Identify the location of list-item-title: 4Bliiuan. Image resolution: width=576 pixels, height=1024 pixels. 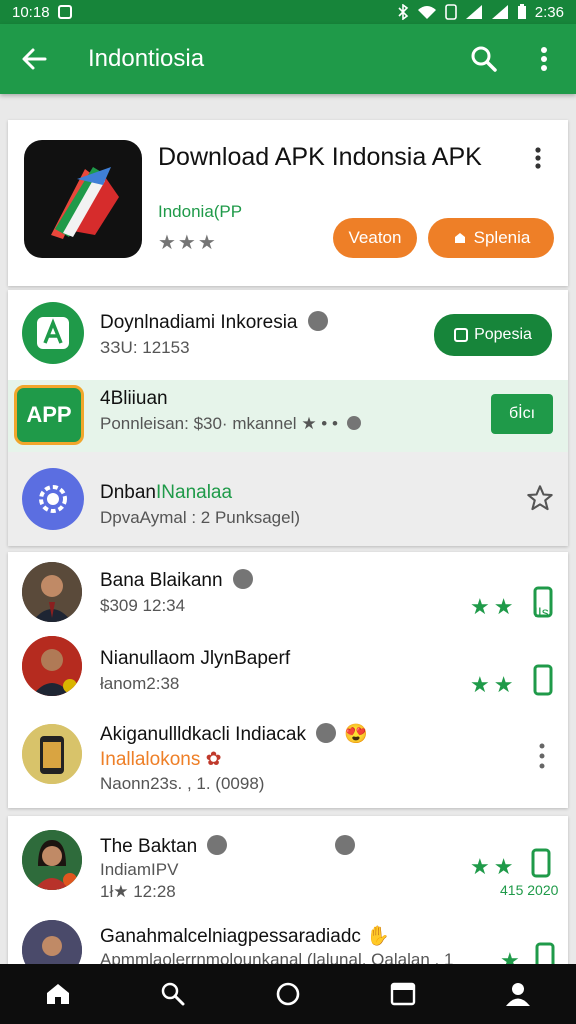
(134, 398).